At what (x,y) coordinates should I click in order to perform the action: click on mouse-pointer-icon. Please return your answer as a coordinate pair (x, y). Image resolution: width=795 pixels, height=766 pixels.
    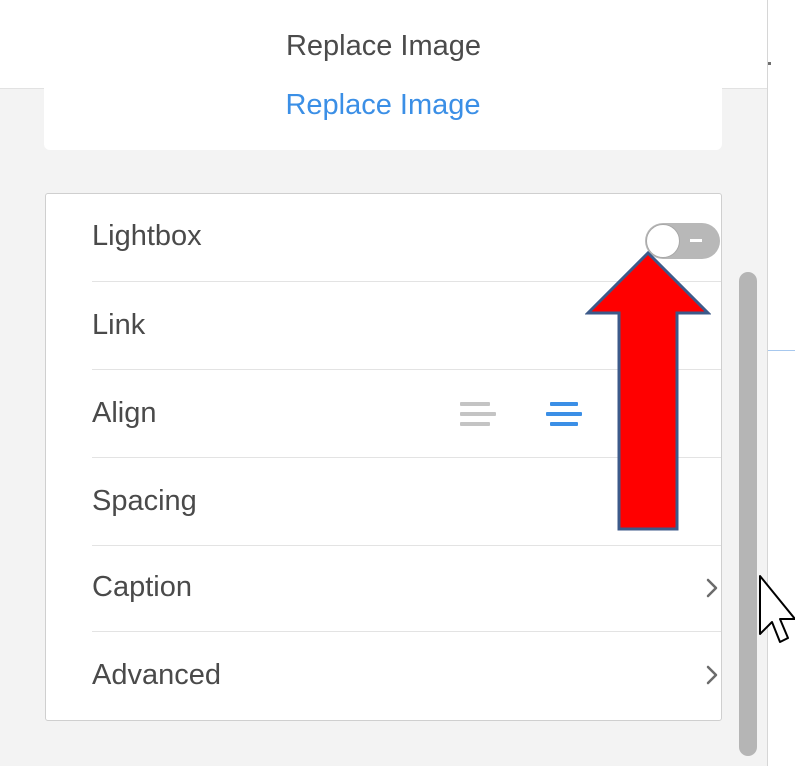
    Looking at the image, I should click on (777, 609).